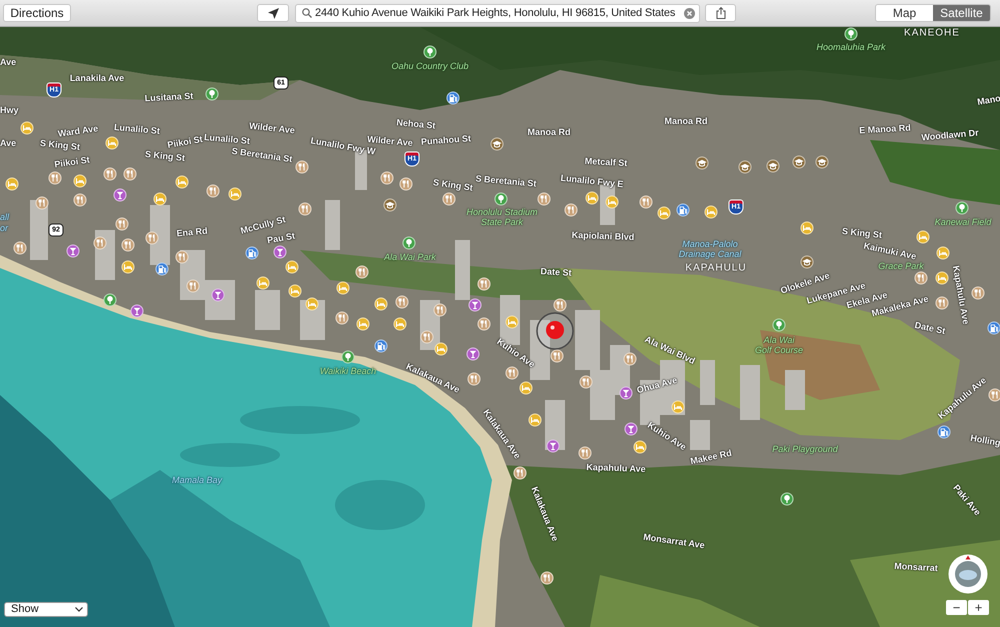 The image size is (1000, 627). I want to click on water-label: Mamala Bay, so click(197, 480).